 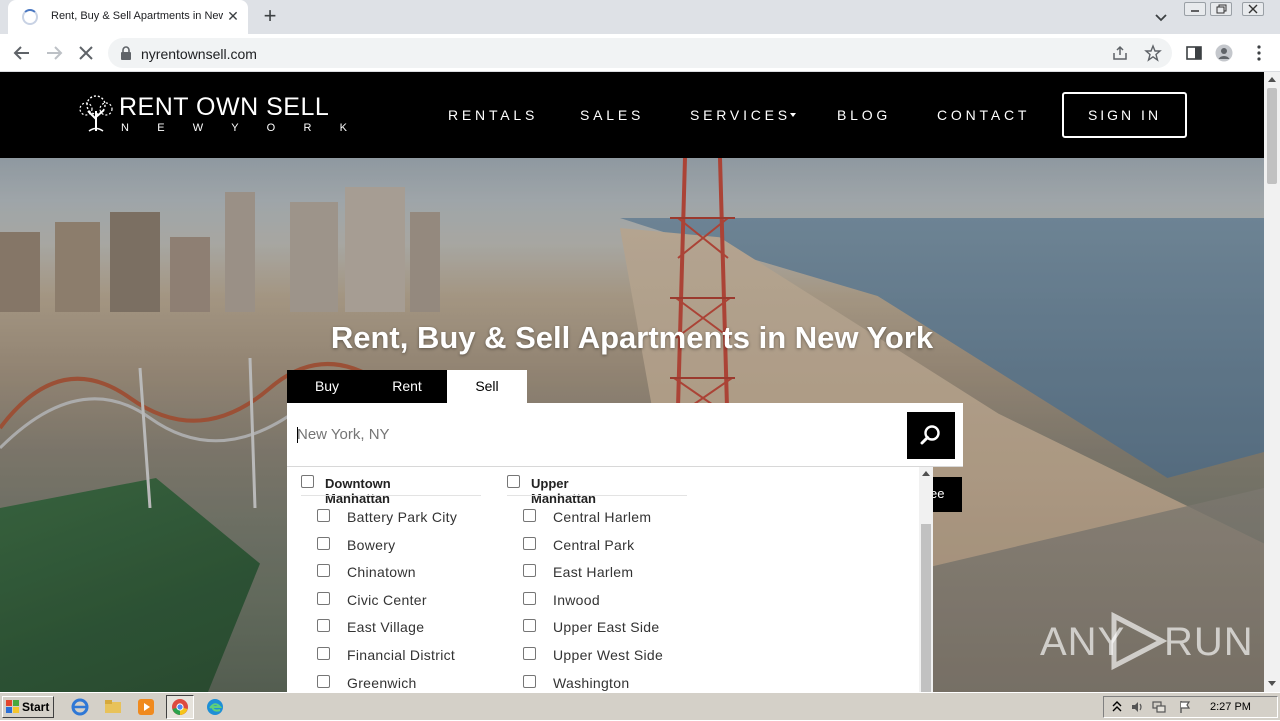 What do you see at coordinates (608, 655) in the screenshot?
I see `neighborhood-label: Upper West Side` at bounding box center [608, 655].